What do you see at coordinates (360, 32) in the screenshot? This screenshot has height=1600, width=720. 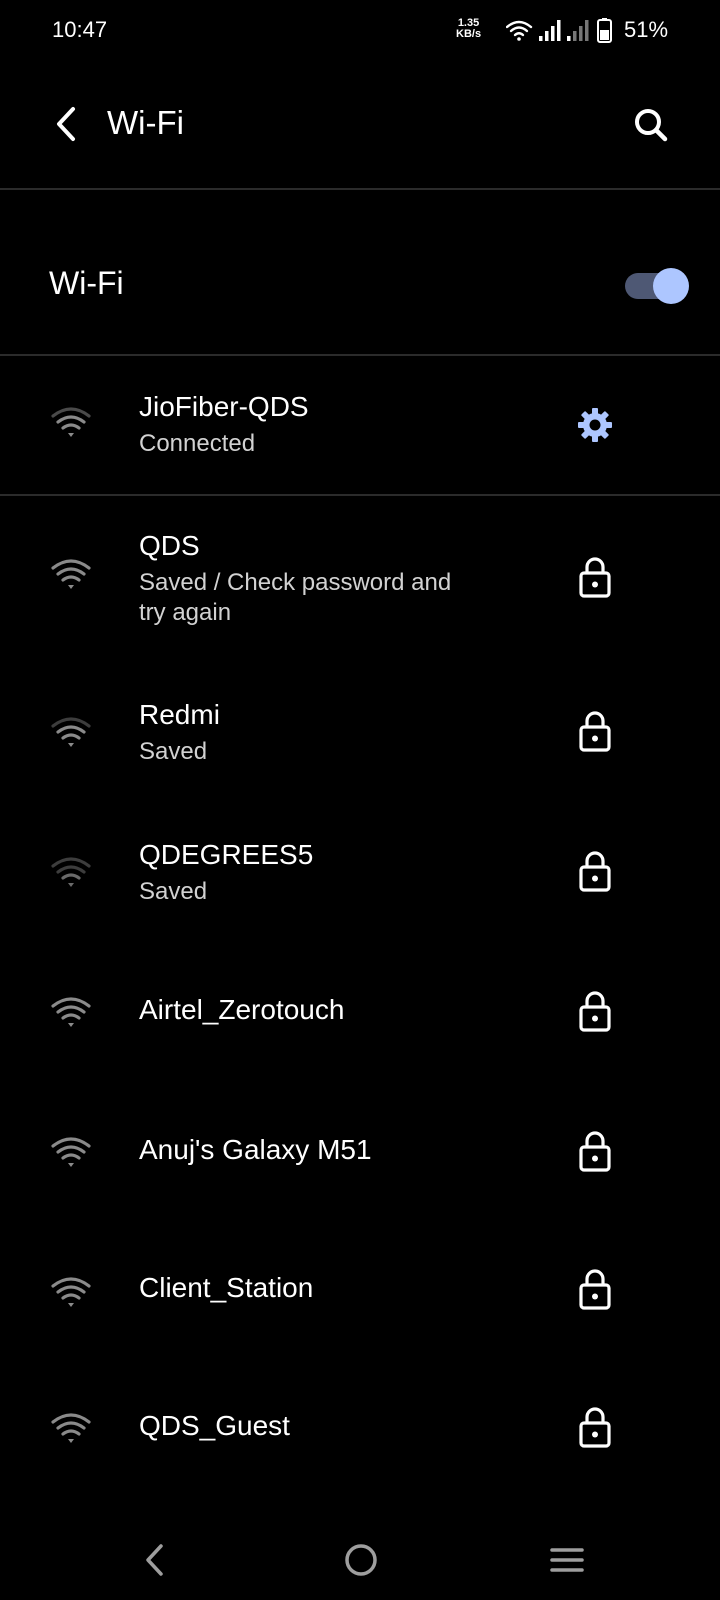 I see `status-bar: 10:47 1.35 KB/s 51%` at bounding box center [360, 32].